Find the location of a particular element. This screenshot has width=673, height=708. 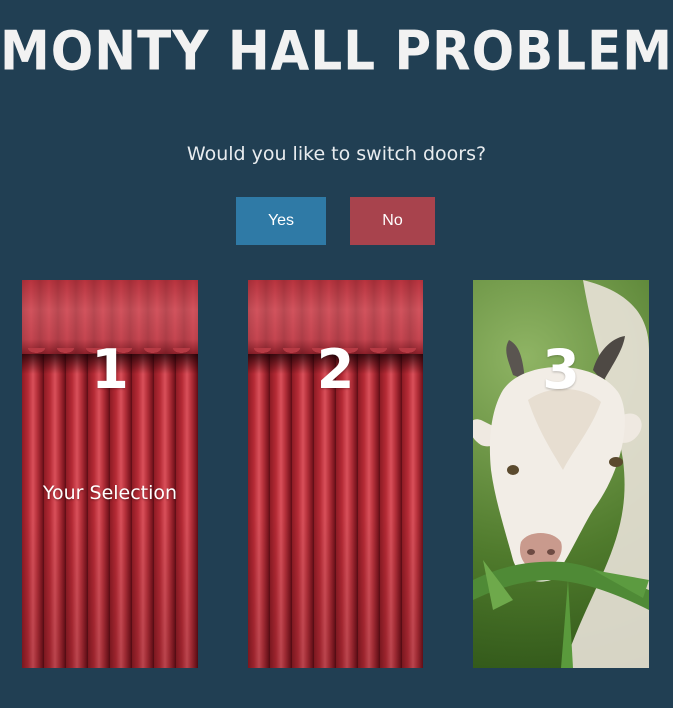

your-selection-label: Your Selection is located at coordinates (110, 493).